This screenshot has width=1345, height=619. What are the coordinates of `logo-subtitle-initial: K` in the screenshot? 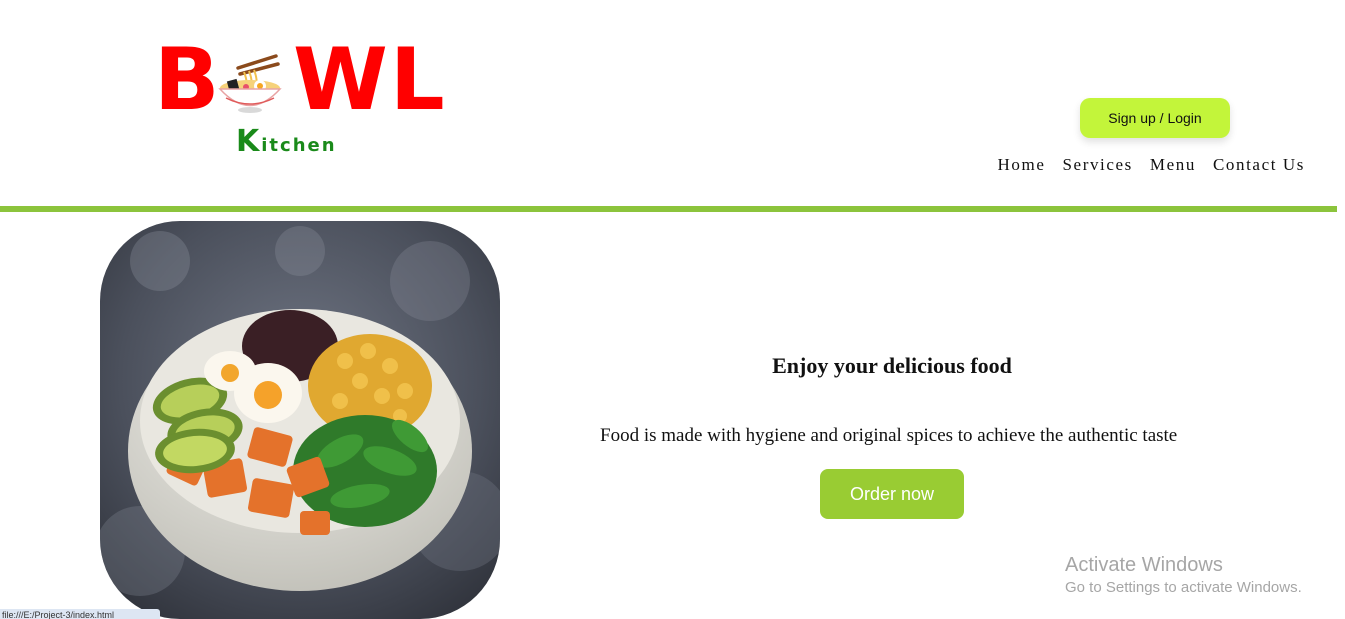 It's located at (249, 141).